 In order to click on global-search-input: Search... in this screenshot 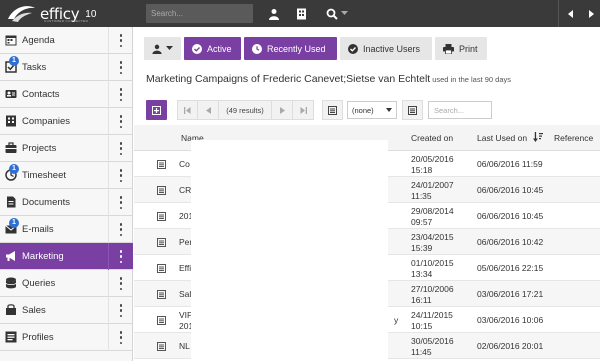, I will do `click(199, 13)`.